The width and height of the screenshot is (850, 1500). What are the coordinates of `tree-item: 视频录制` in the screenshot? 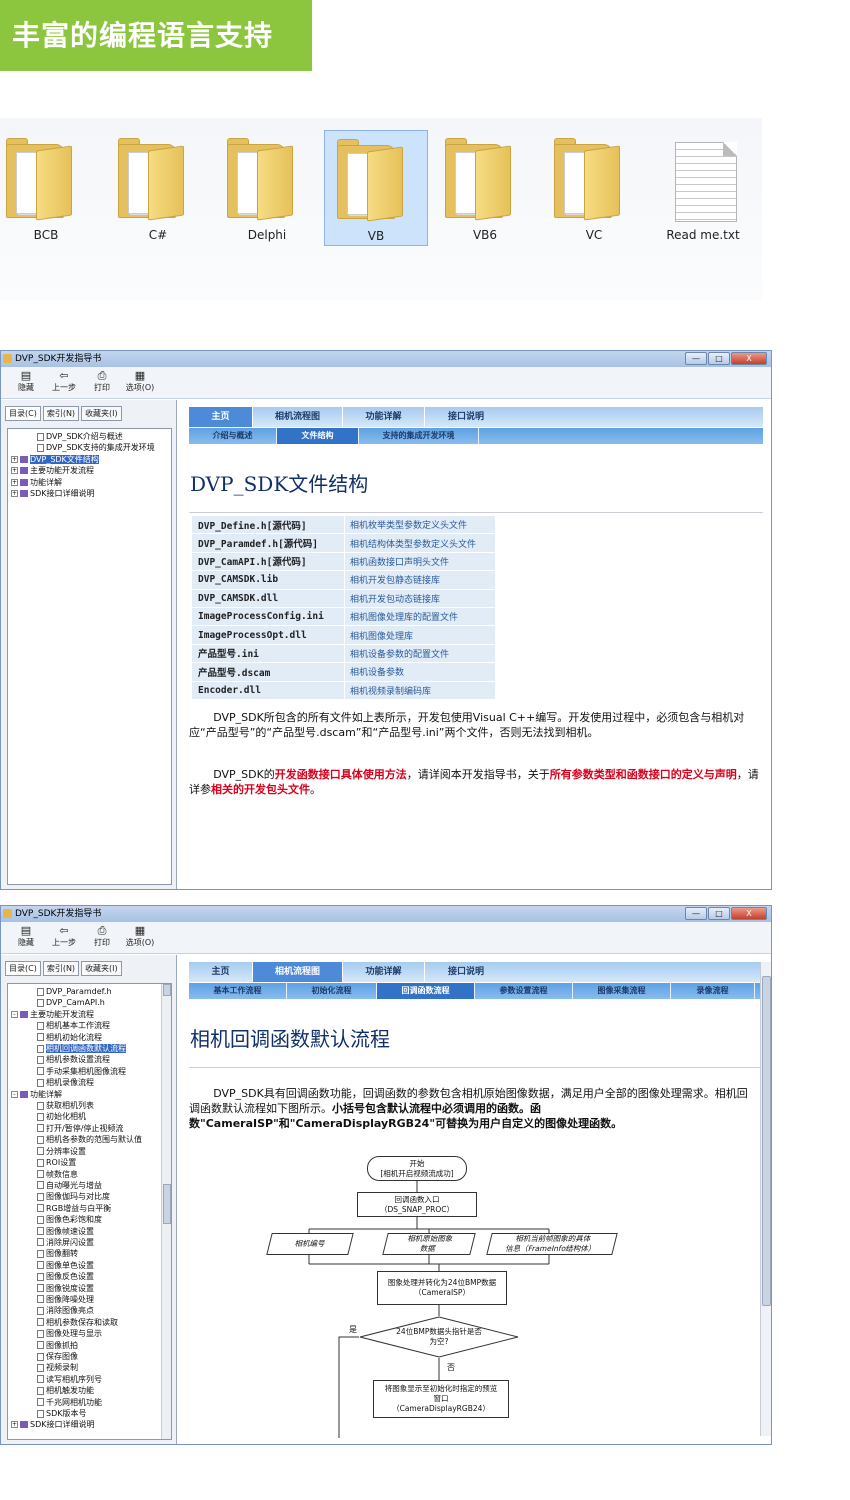 It's located at (89, 1367).